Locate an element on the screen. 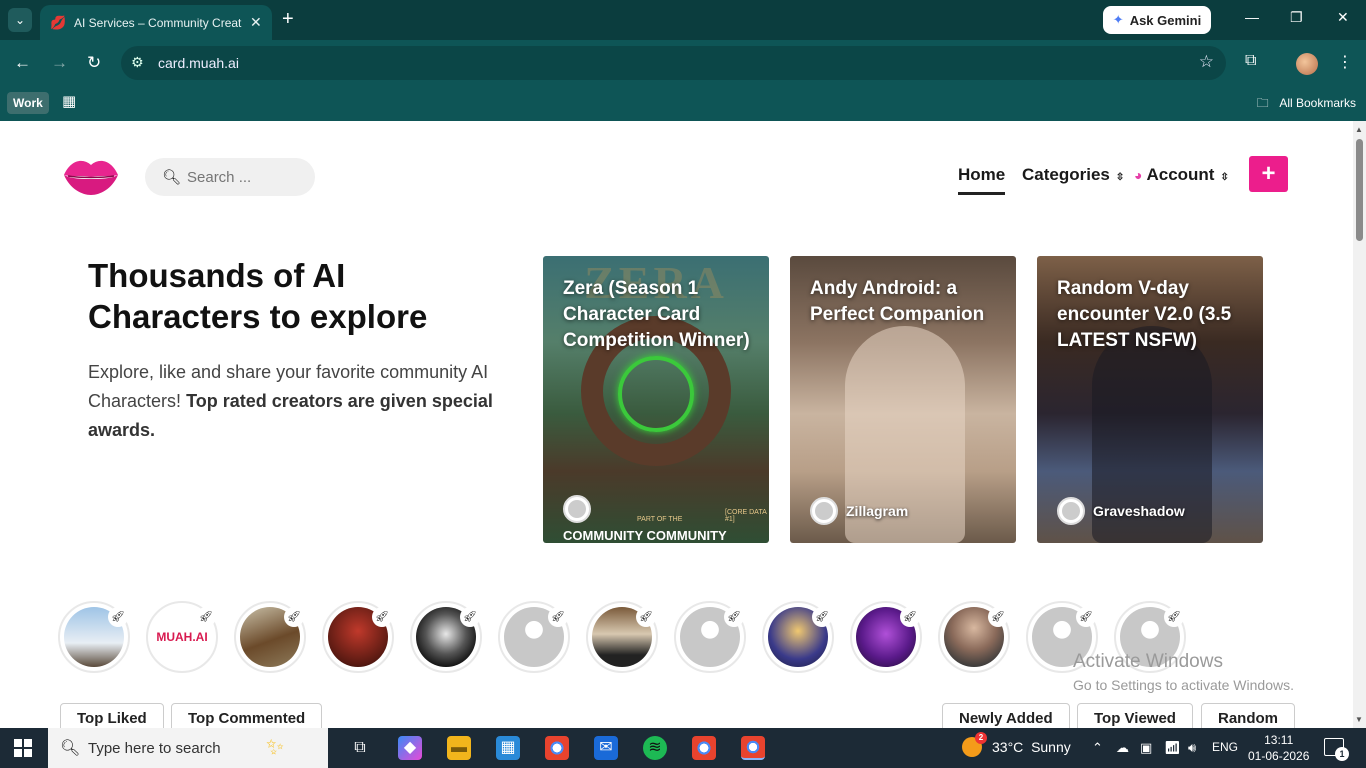  filter-top-viewed: Top Viewed is located at coordinates (1135, 715).